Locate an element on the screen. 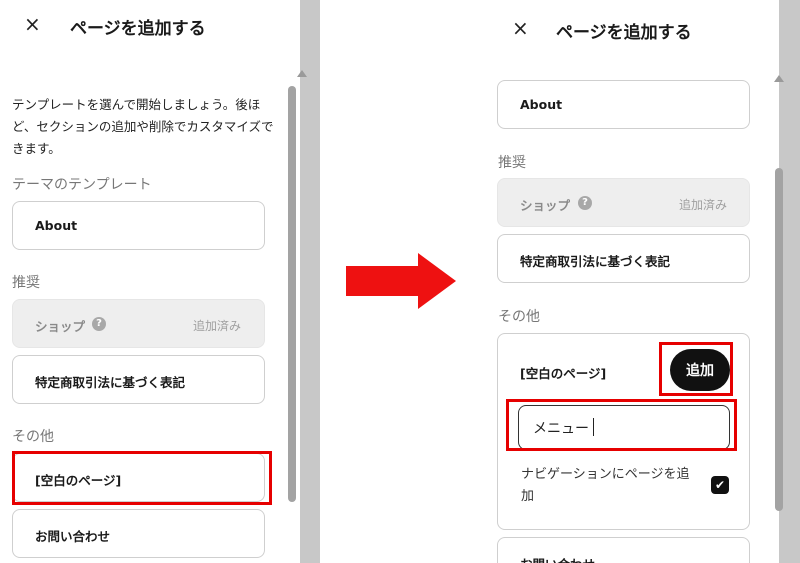  section-theme-templates: テーマのテンプレート is located at coordinates (82, 185).